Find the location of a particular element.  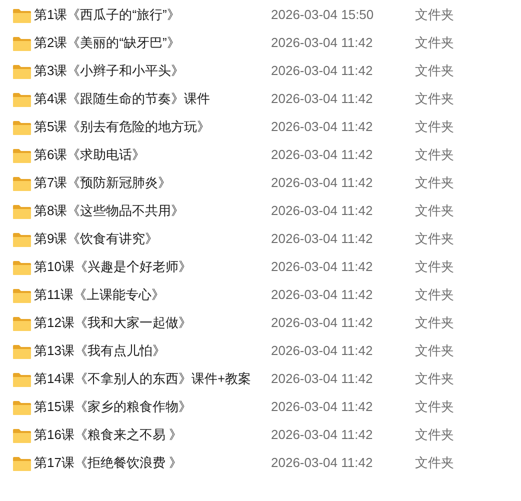

folder-name: 第4课《跟随生命的节奏》课件 is located at coordinates (152, 99).